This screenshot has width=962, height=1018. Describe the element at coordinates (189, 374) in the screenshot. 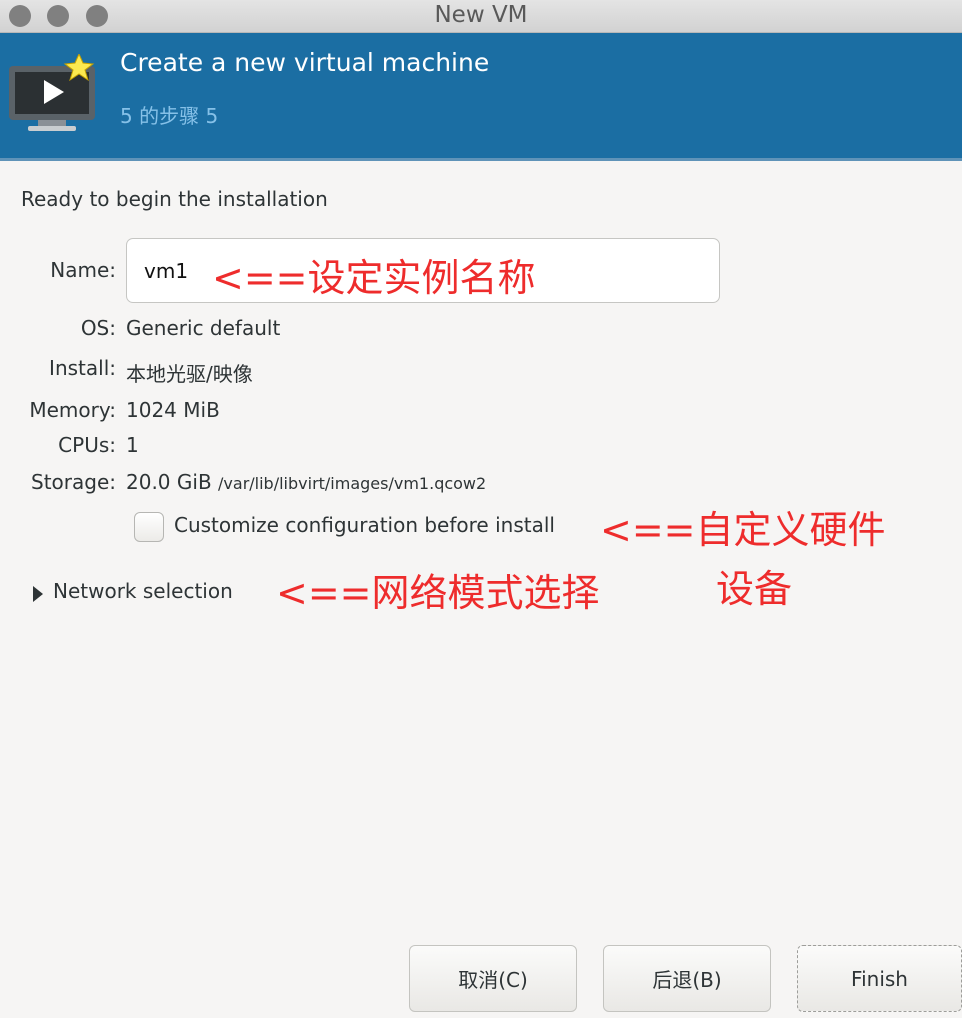

I see `install-value: 本地光驱/映像` at that location.